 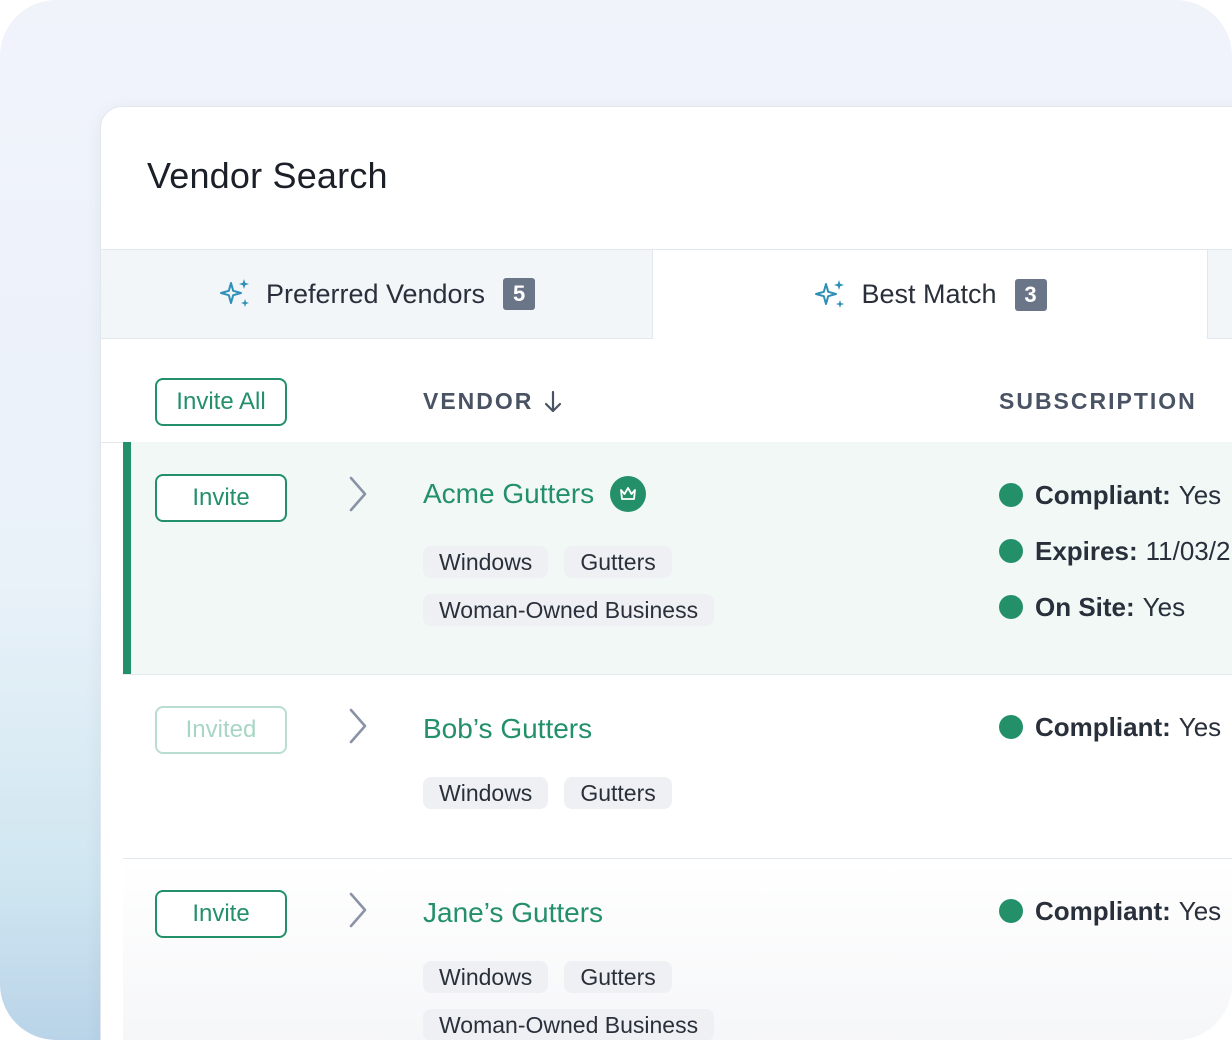 I want to click on vendor-name: Bob’s Gutters, so click(x=507, y=729).